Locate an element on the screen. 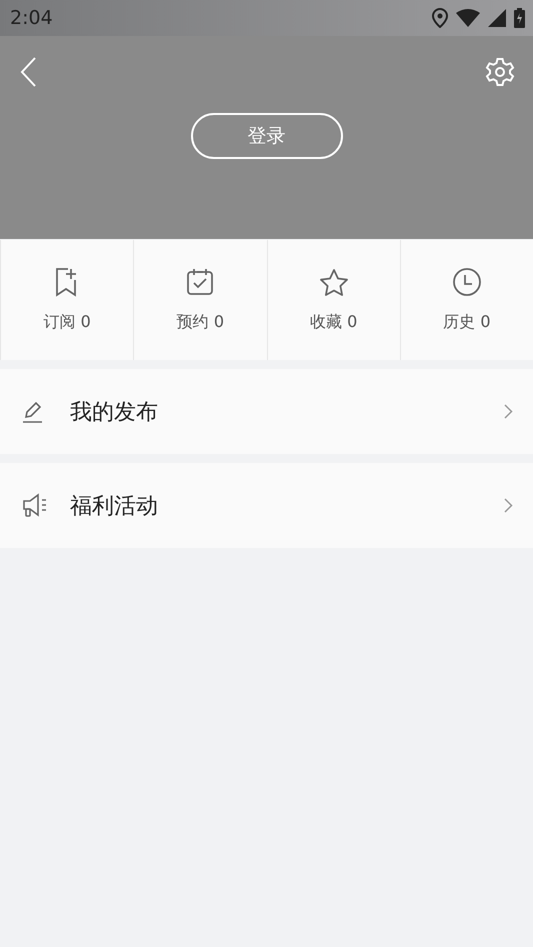 The width and height of the screenshot is (533, 947). settings-icon is located at coordinates (500, 72).